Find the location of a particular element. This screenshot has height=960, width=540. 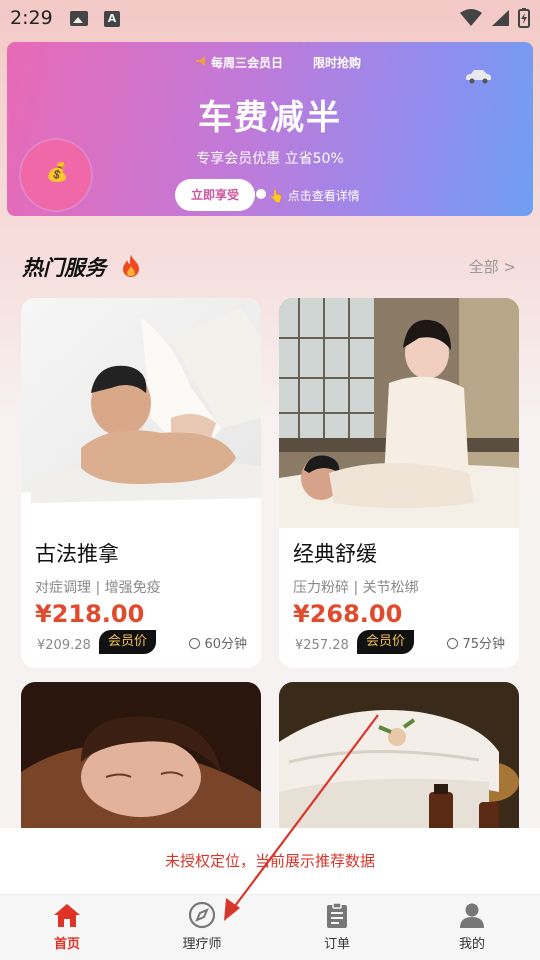

image-notification-icon is located at coordinates (79, 18).